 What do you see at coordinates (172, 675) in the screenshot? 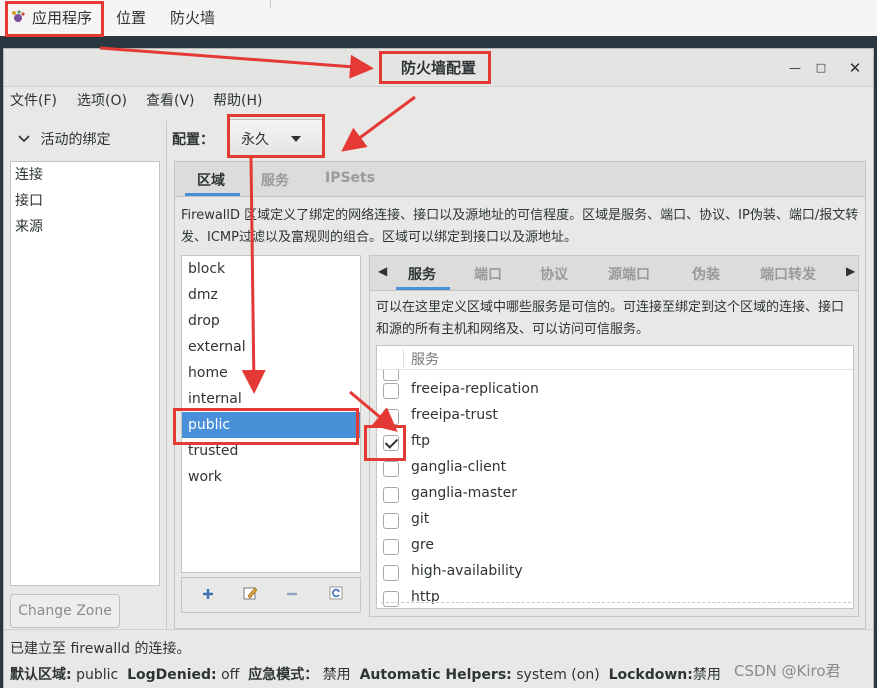
I see `logdenied-label: LogDenied:` at bounding box center [172, 675].